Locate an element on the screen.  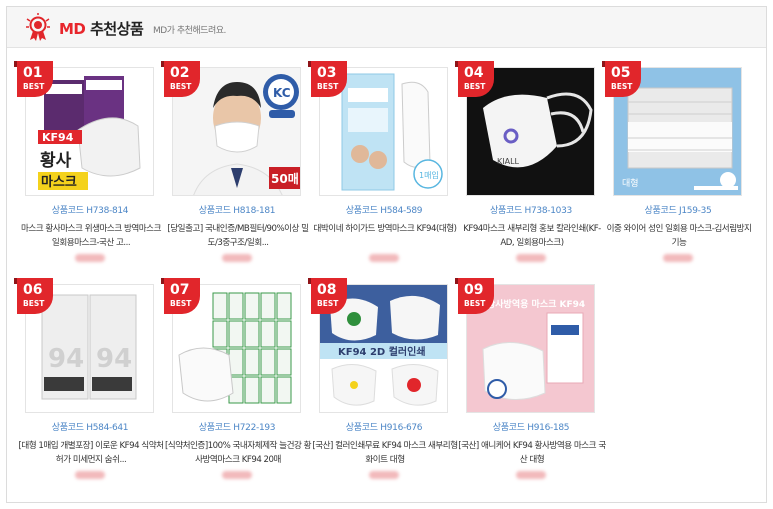
product-code: 상품코드 H722-193 is located at coordinates (237, 428).